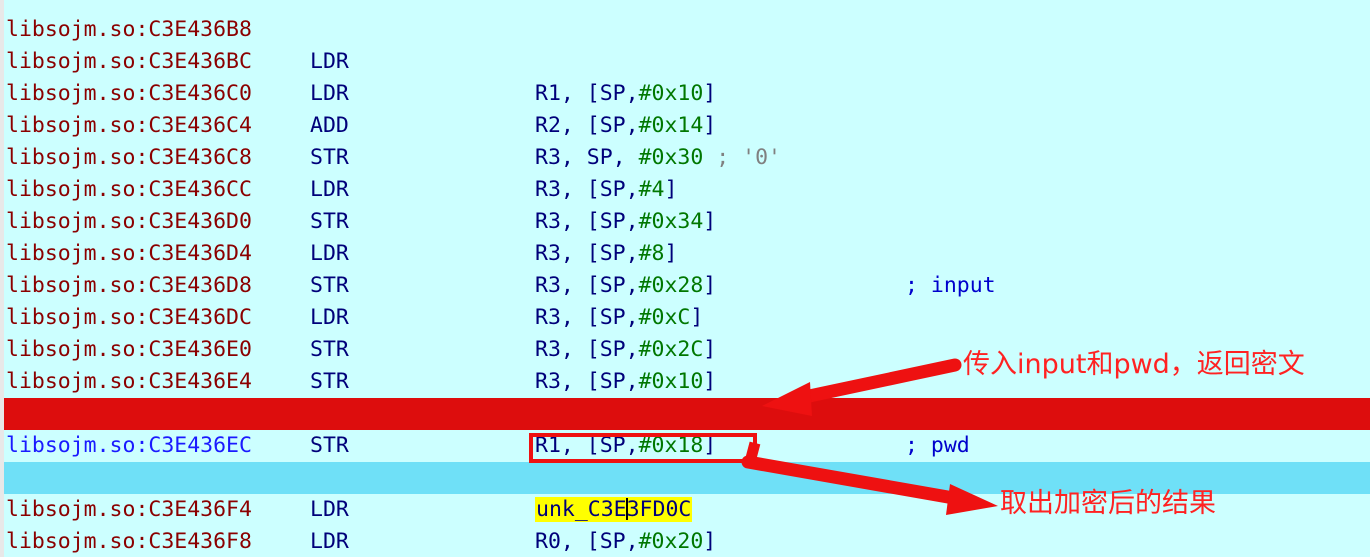  Describe the element at coordinates (329, 541) in the screenshot. I see `line-mnemonic: LDR` at that location.